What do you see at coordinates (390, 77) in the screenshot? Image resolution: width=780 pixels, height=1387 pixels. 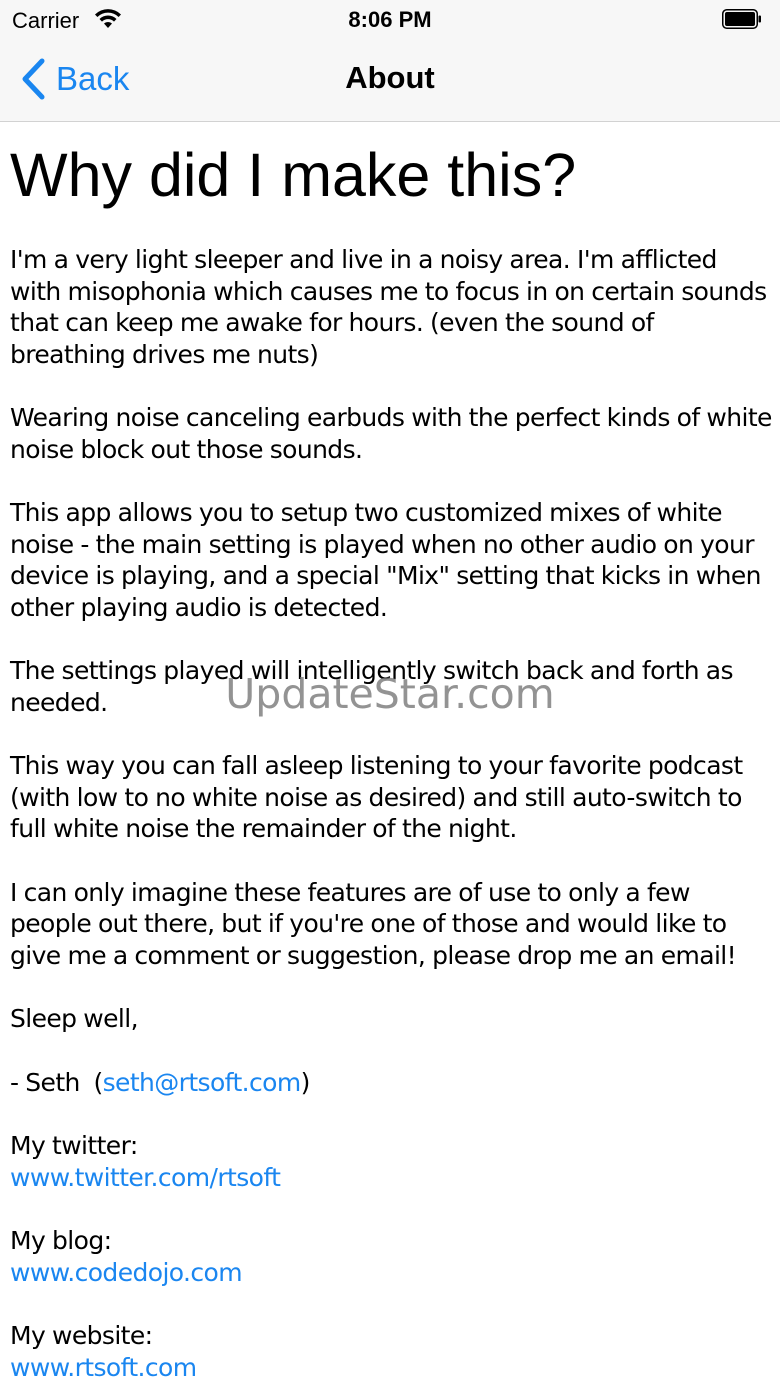 I see `page-title: About` at bounding box center [390, 77].